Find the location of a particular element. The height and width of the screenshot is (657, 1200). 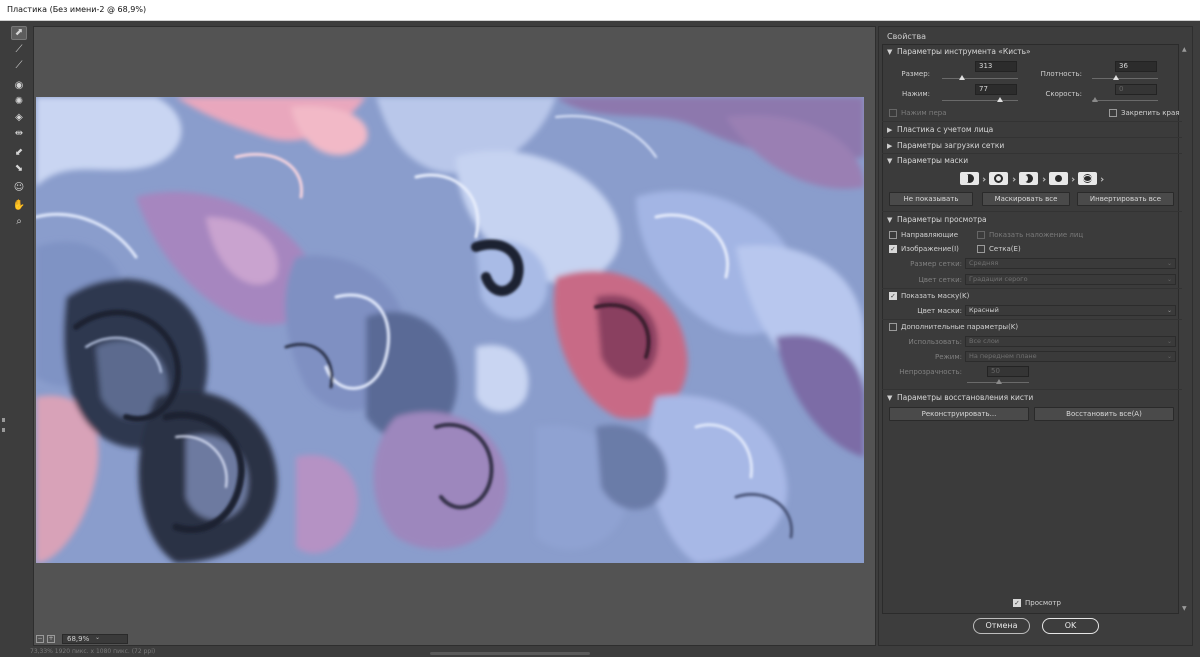

mesh-checkbox is located at coordinates (981, 249).